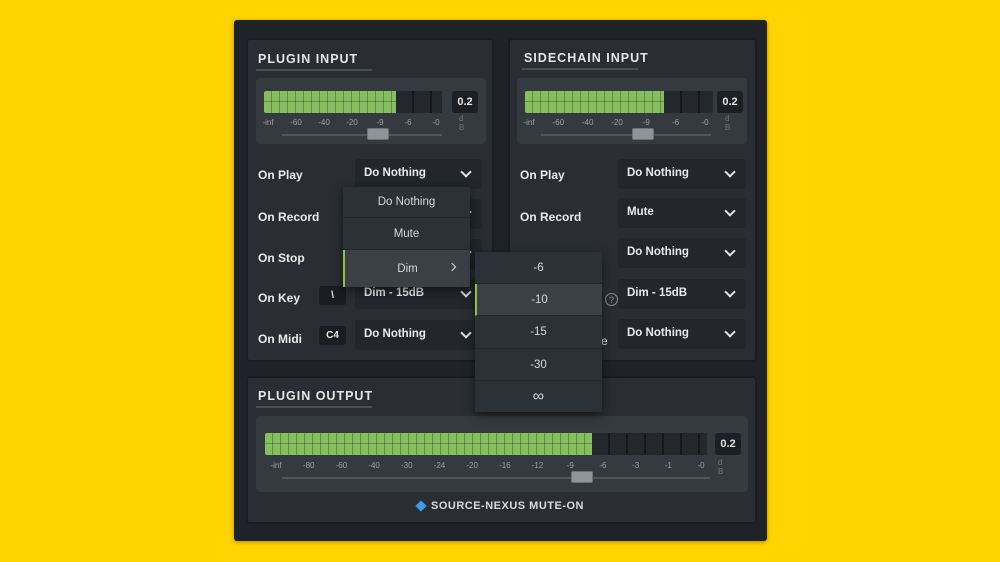 The image size is (1000, 562). I want to click on plugin-input-level-empty, so click(418, 102).